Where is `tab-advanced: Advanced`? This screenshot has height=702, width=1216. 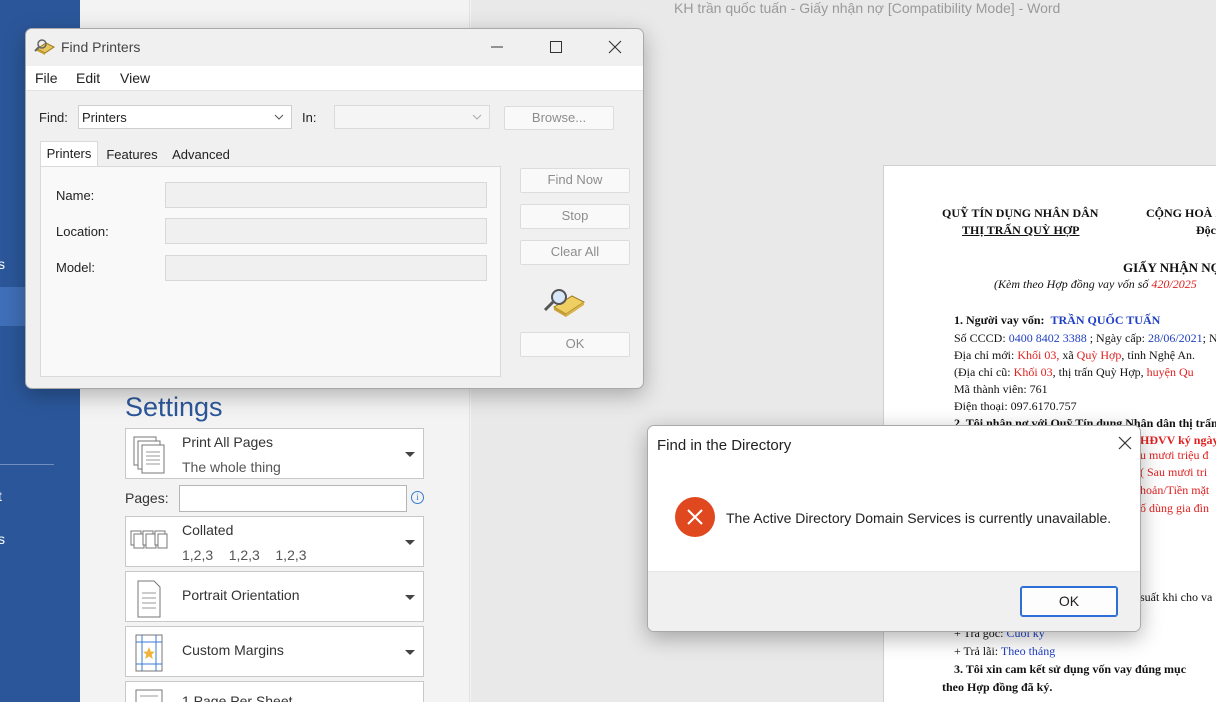
tab-advanced: Advanced is located at coordinates (201, 154).